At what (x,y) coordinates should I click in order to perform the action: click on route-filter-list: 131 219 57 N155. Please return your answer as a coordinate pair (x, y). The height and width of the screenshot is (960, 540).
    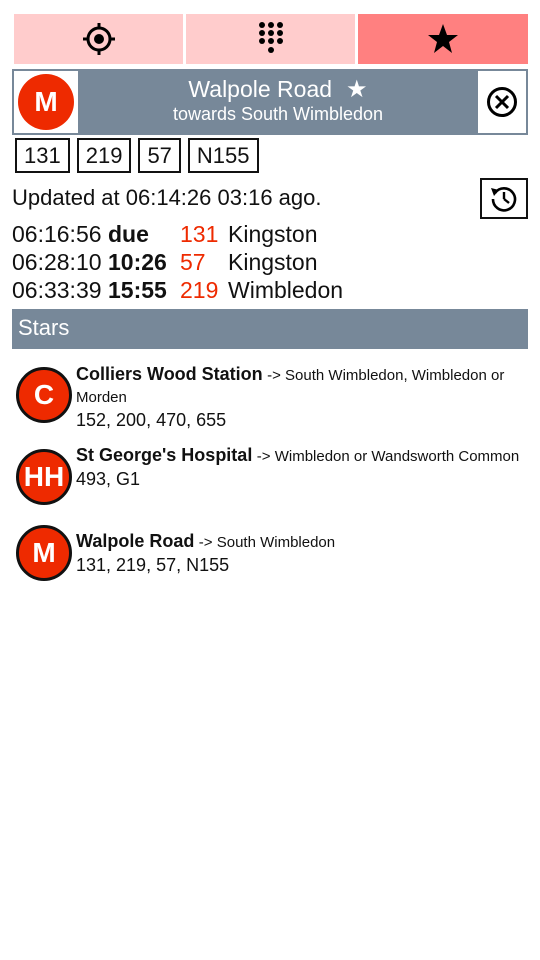
    Looking at the image, I should click on (140, 155).